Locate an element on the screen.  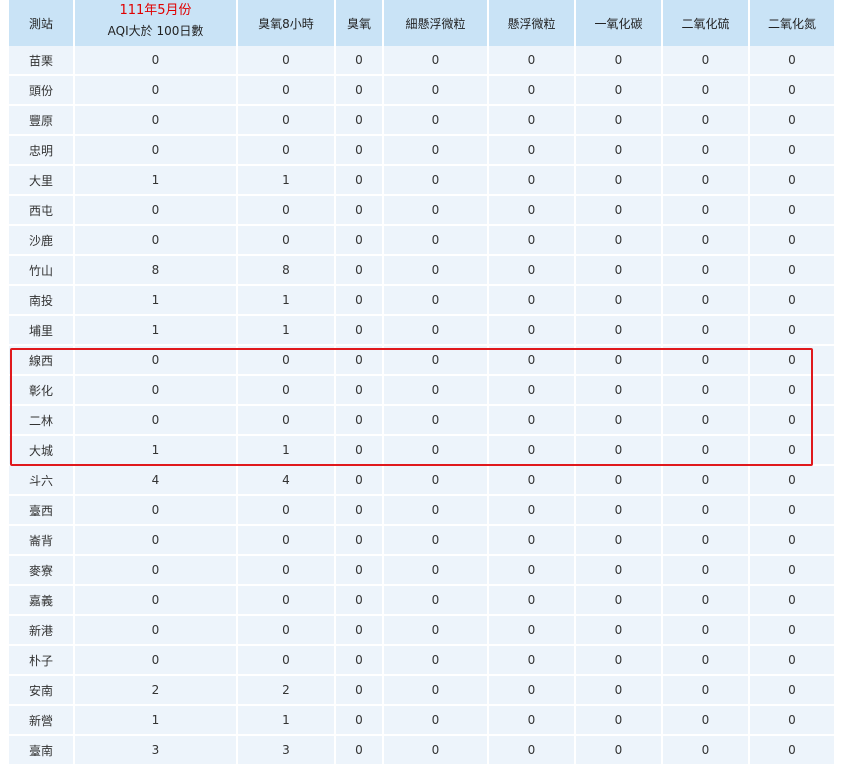
table-row: 頭份 0 0 0 0 0 0 0 0 is located at coordinates (421, 91).